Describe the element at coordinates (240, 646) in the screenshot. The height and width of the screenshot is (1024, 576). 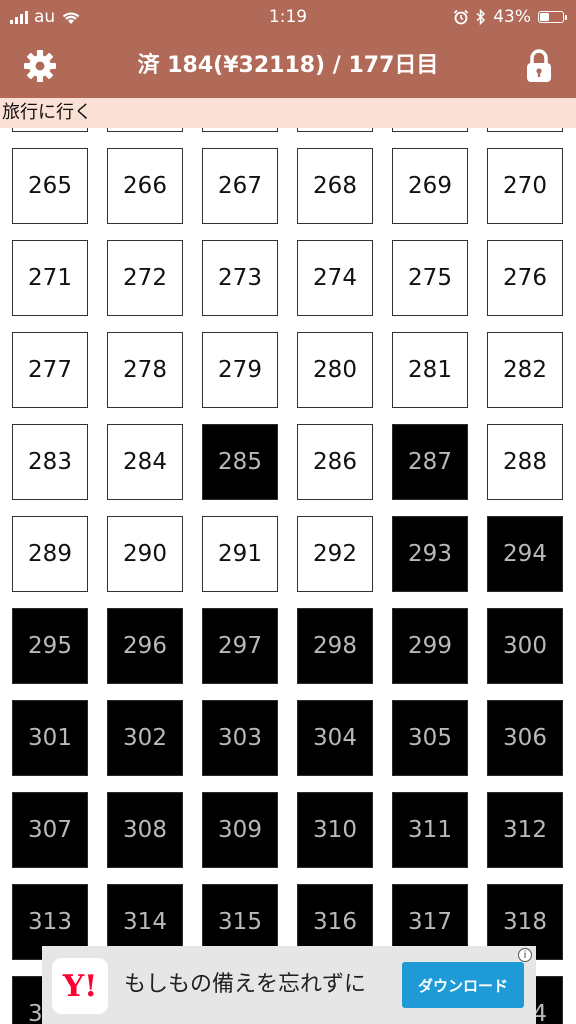
I see `grid-cell: 297` at that location.